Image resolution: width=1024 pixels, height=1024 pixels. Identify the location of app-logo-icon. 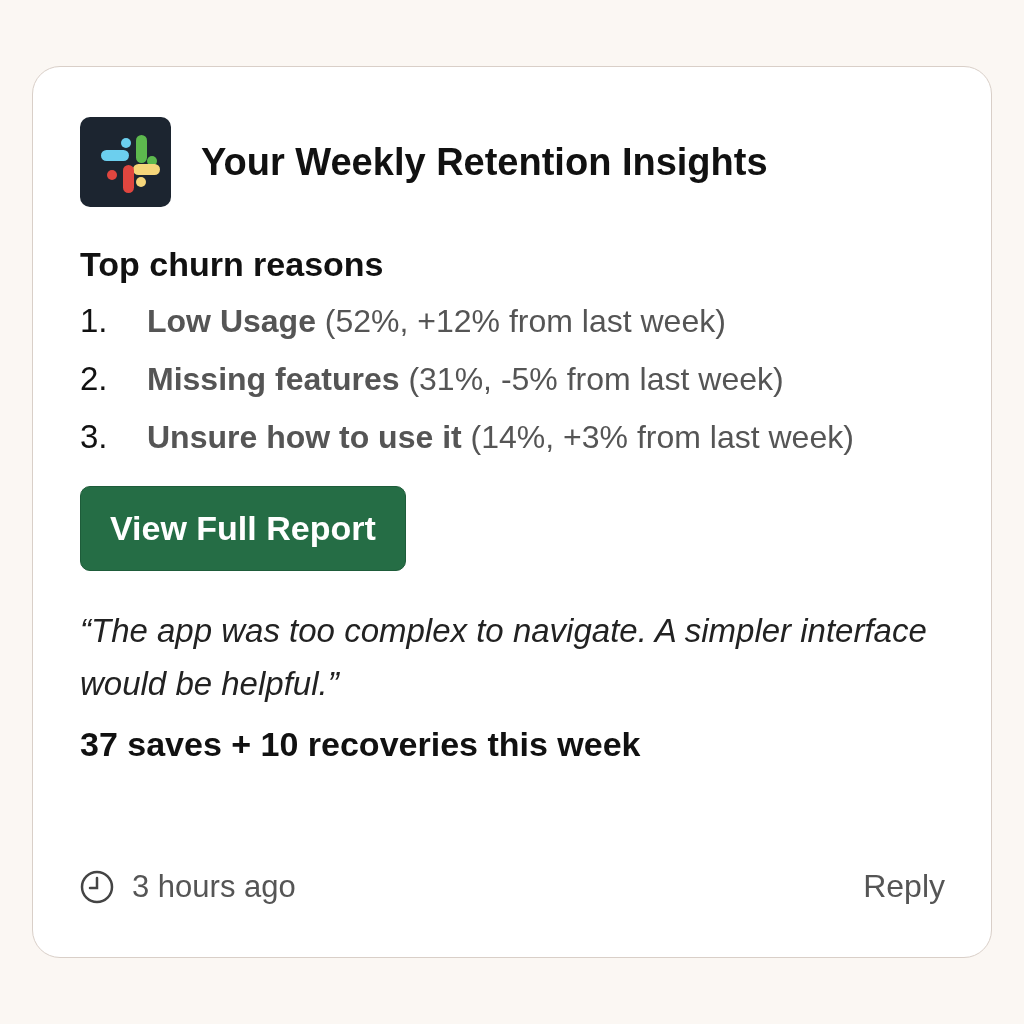
(125, 162).